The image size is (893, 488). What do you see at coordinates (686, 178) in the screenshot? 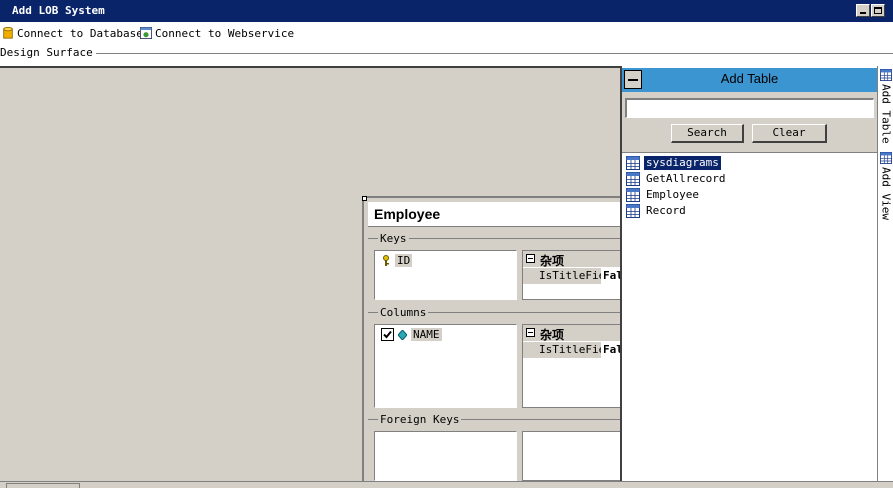
I see `table-item-label: GetAllrecord` at bounding box center [686, 178].